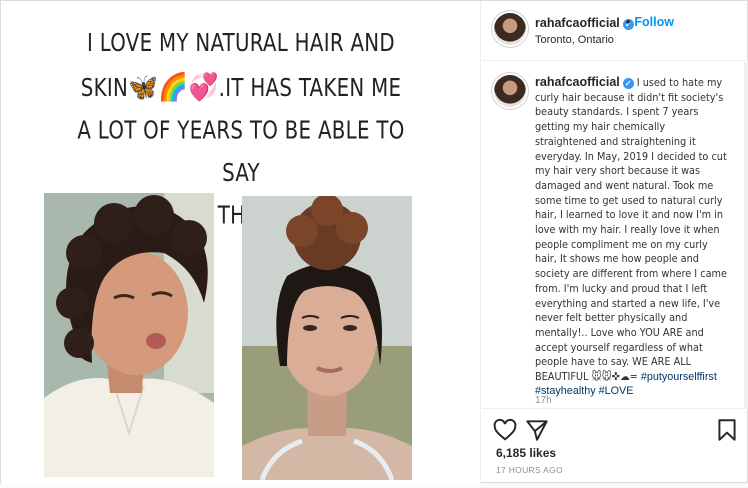 This screenshot has height=488, width=748. I want to click on caption-time: 17h, so click(543, 400).